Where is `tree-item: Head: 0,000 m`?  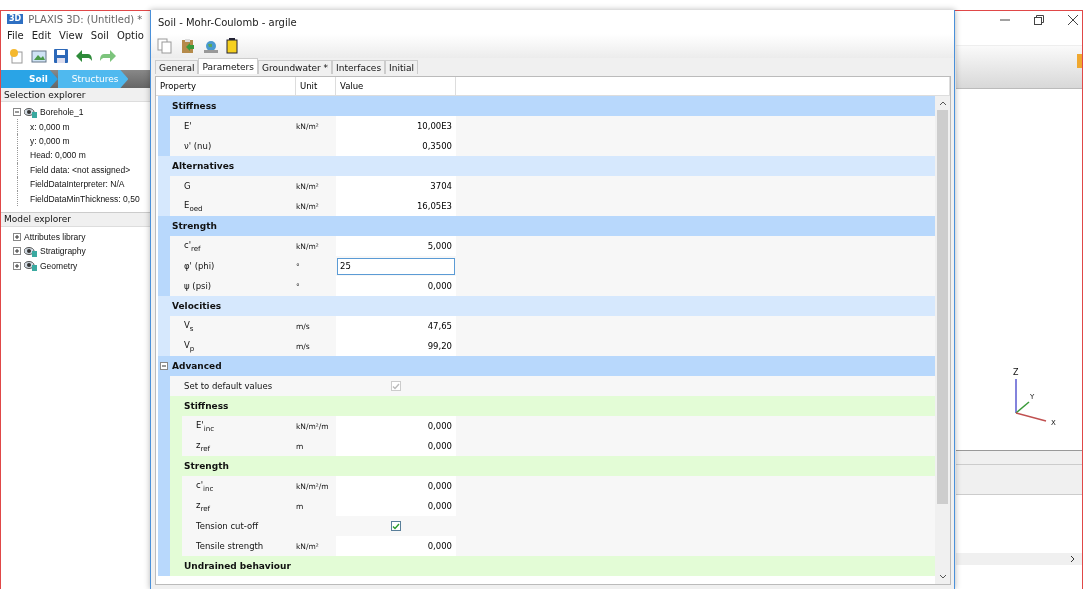
tree-item: Head: 0,000 m is located at coordinates (58, 155).